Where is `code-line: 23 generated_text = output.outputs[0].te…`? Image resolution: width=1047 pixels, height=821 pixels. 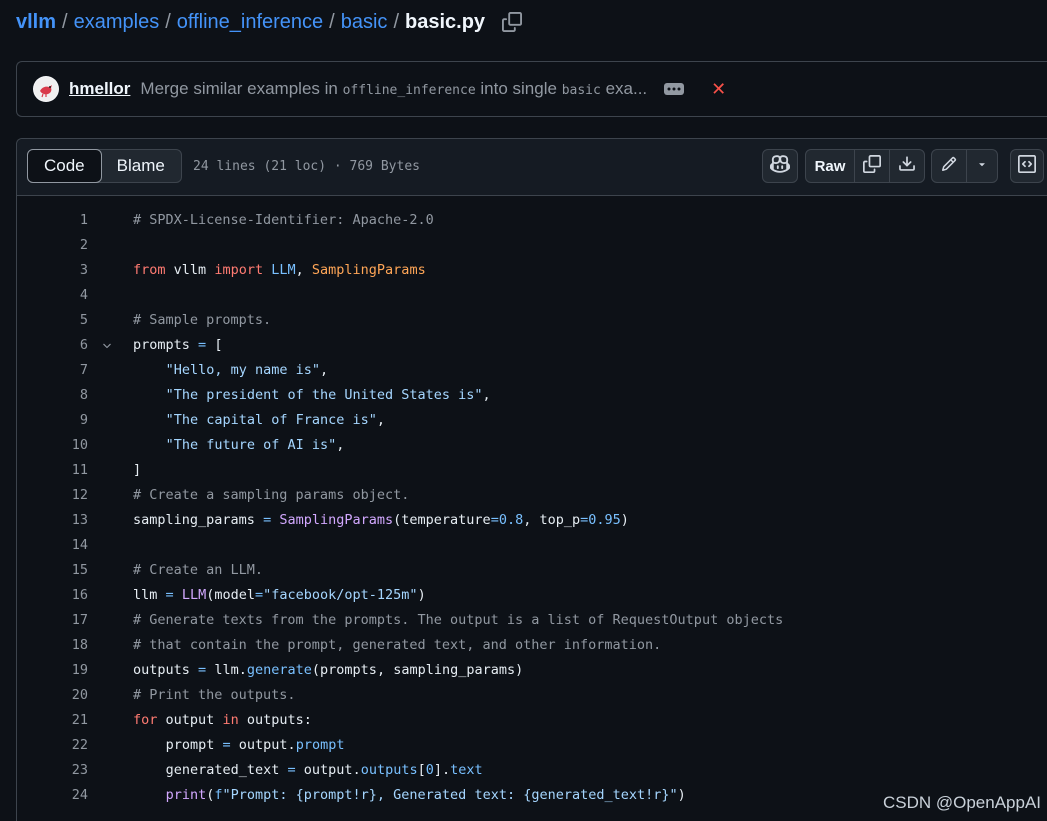 code-line: 23 generated_text = output.outputs[0].te… is located at coordinates (532, 770).